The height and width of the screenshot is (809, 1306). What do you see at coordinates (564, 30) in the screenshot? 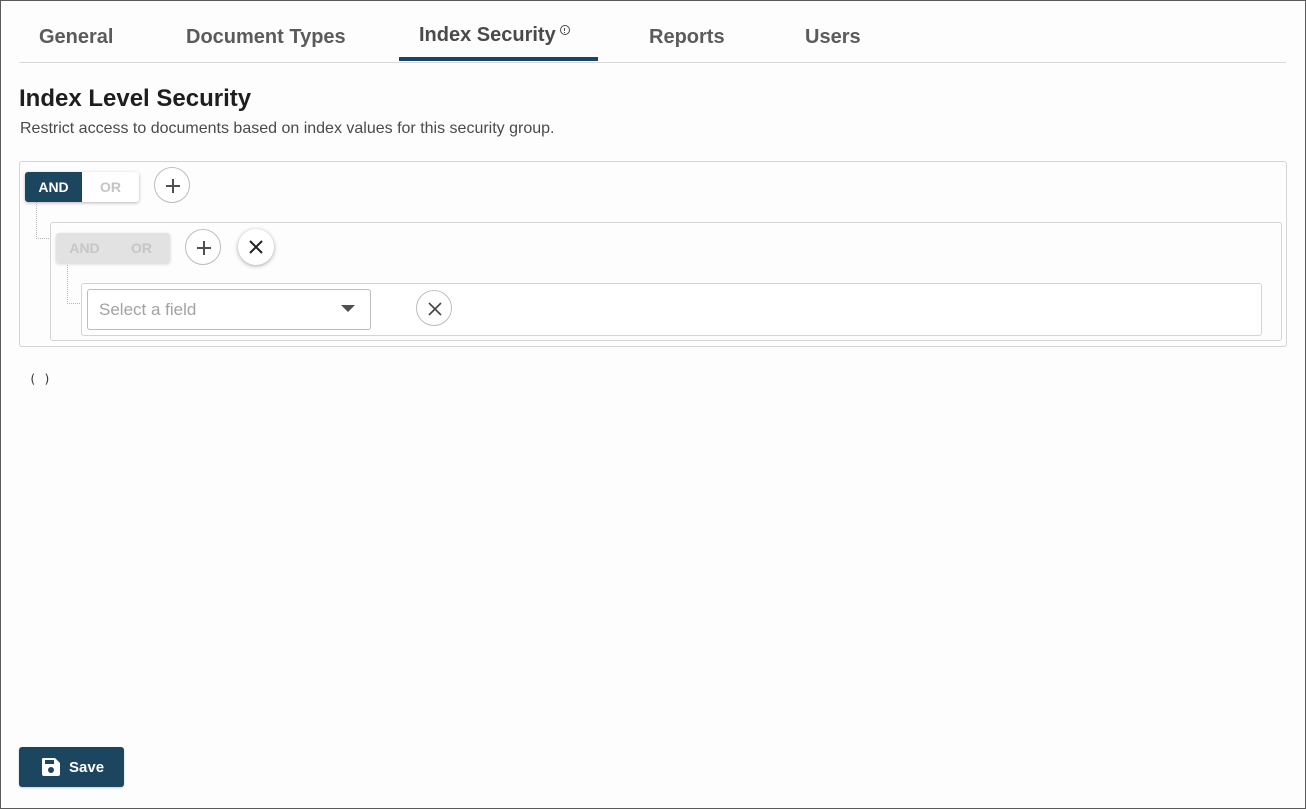
I see `info-icon` at bounding box center [564, 30].